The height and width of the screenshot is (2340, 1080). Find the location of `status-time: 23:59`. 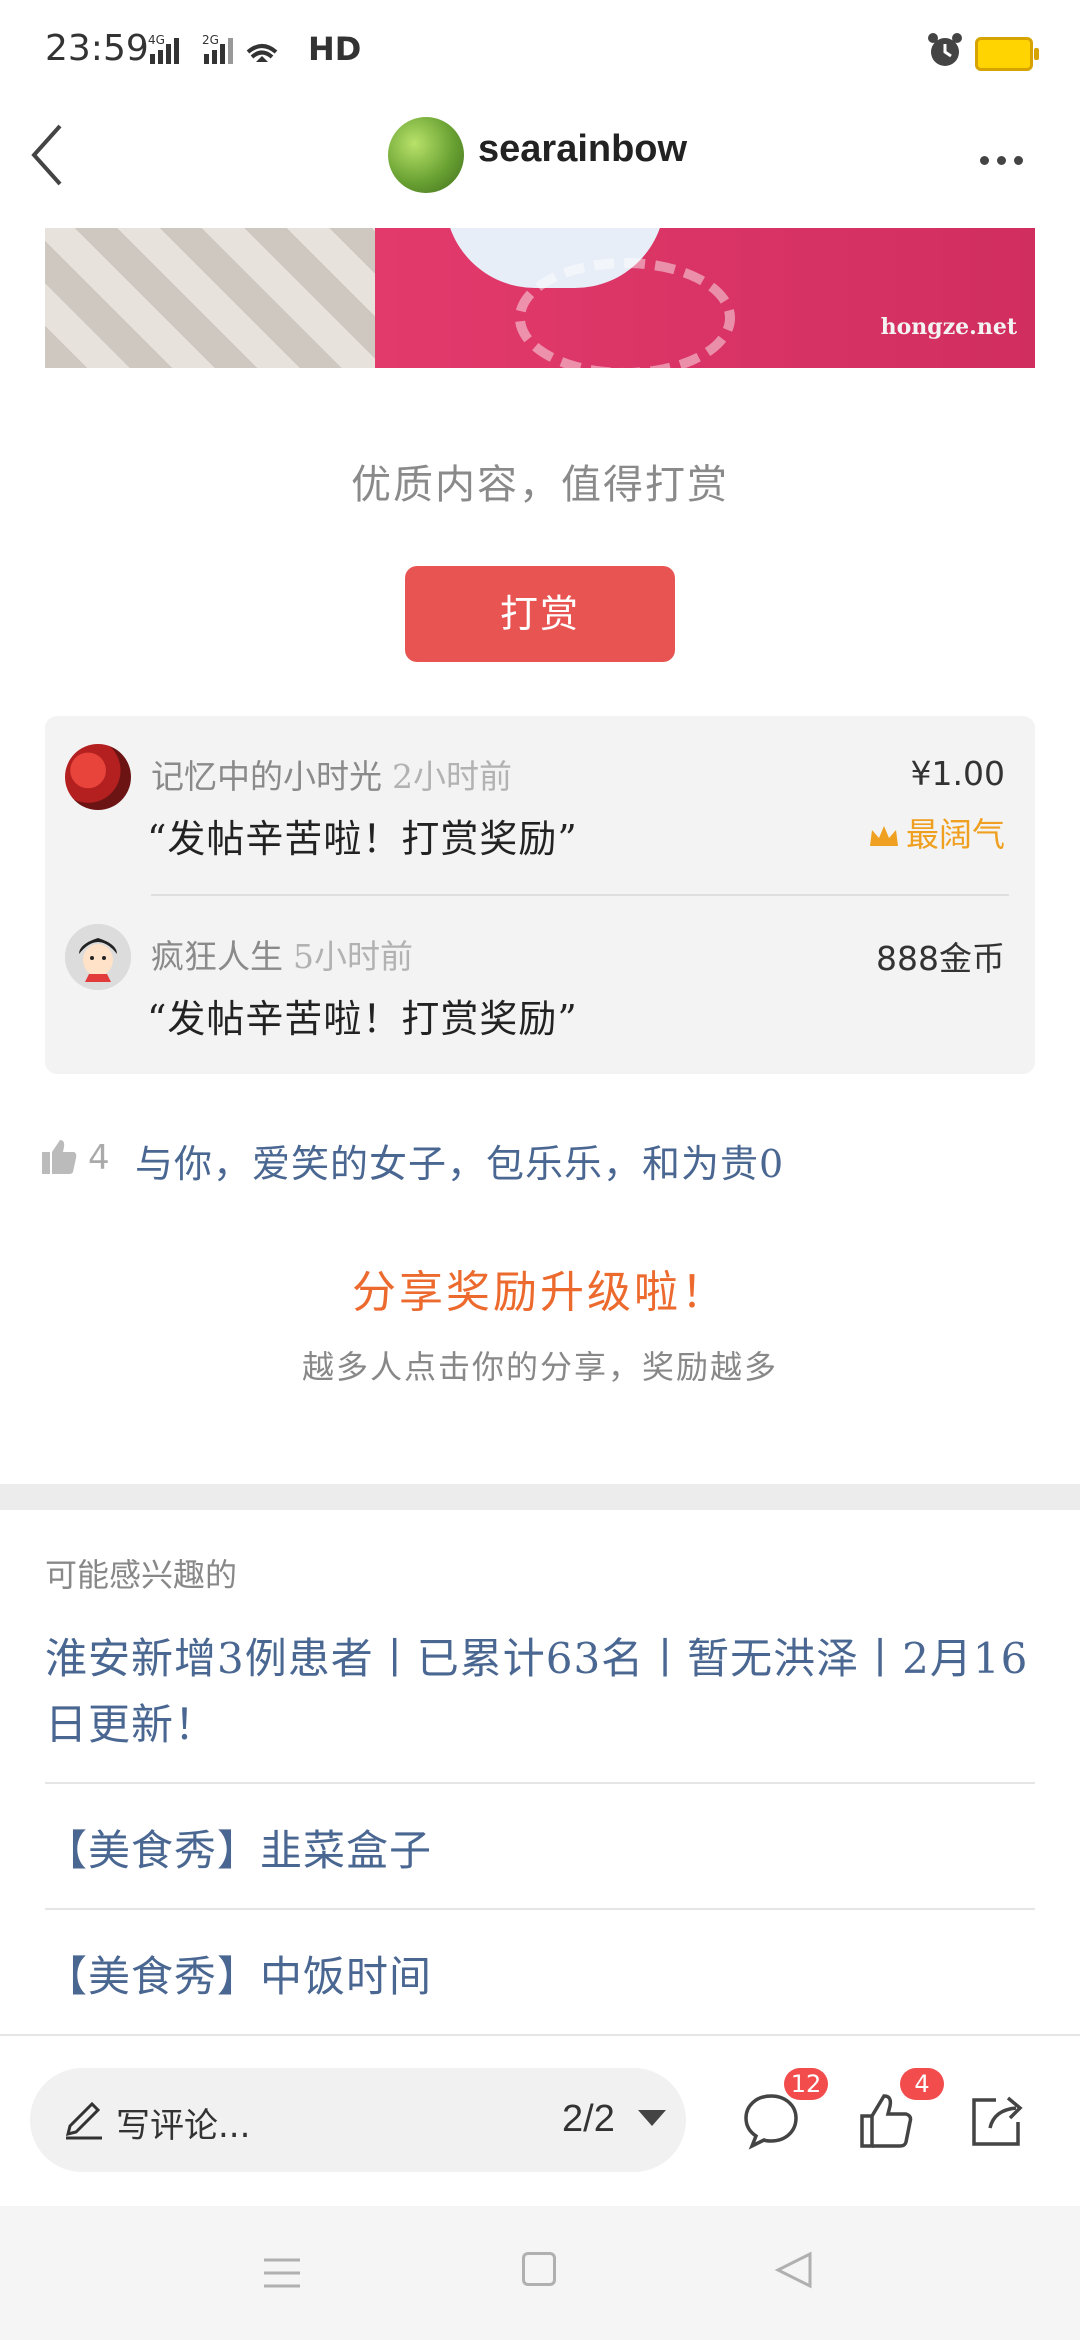

status-time: 23:59 is located at coordinates (97, 48).